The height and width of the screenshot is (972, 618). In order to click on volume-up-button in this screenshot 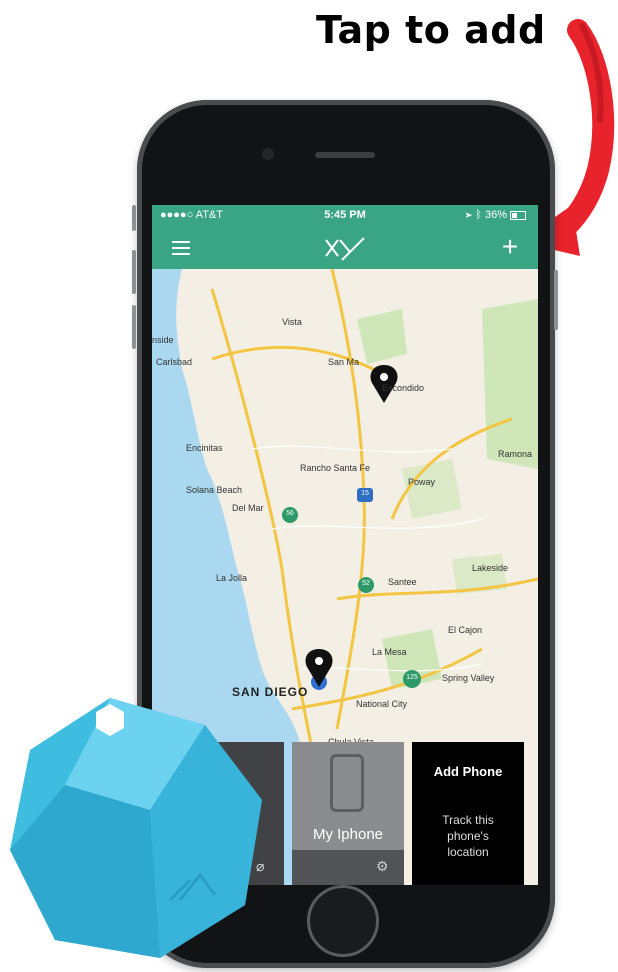, I will do `click(134, 272)`.